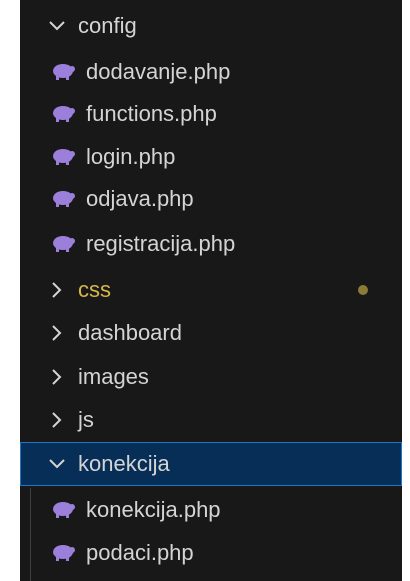 The width and height of the screenshot is (410, 581). What do you see at coordinates (363, 290) in the screenshot?
I see `modified-indicator-dot` at bounding box center [363, 290].